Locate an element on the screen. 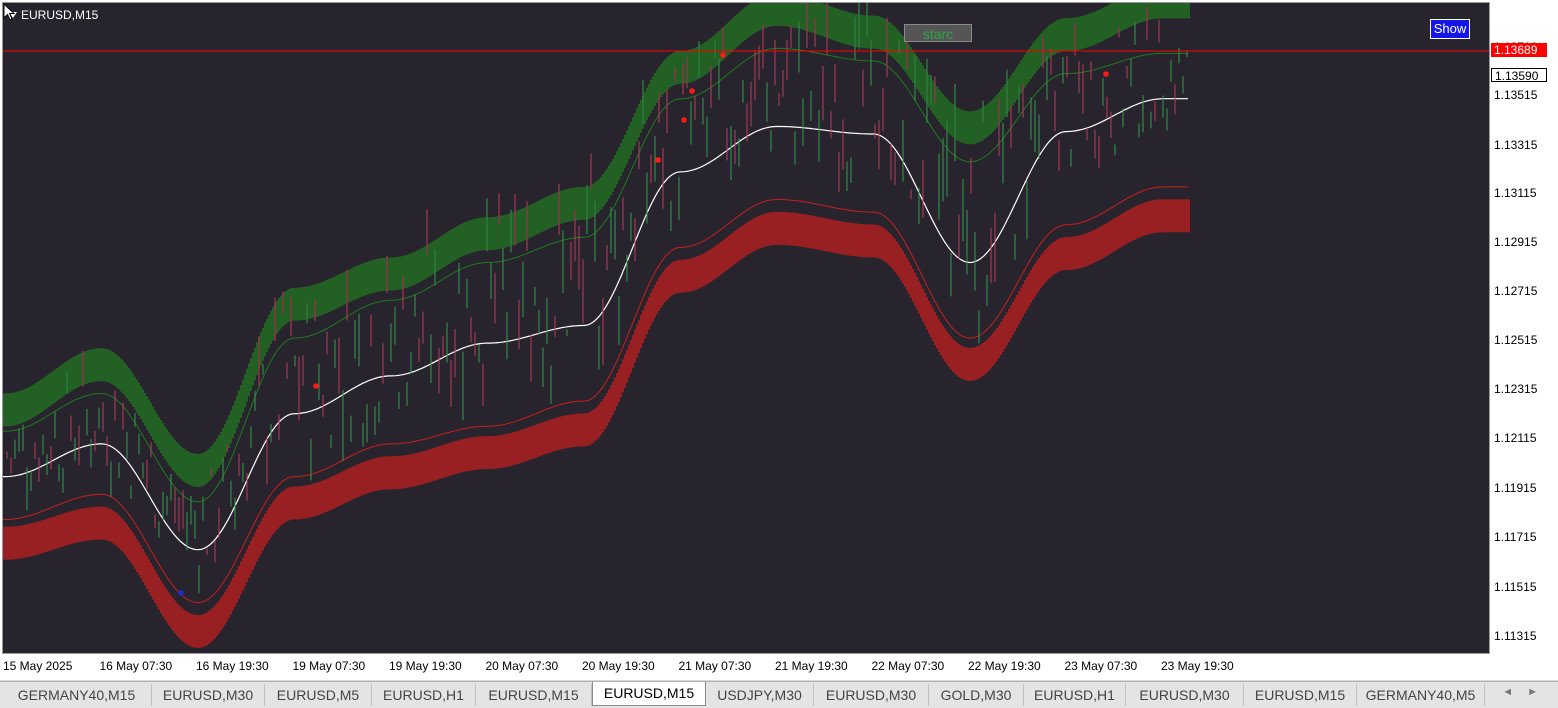 This screenshot has height=708, width=1558. price-tick-label: 1.11915 is located at coordinates (1515, 488).